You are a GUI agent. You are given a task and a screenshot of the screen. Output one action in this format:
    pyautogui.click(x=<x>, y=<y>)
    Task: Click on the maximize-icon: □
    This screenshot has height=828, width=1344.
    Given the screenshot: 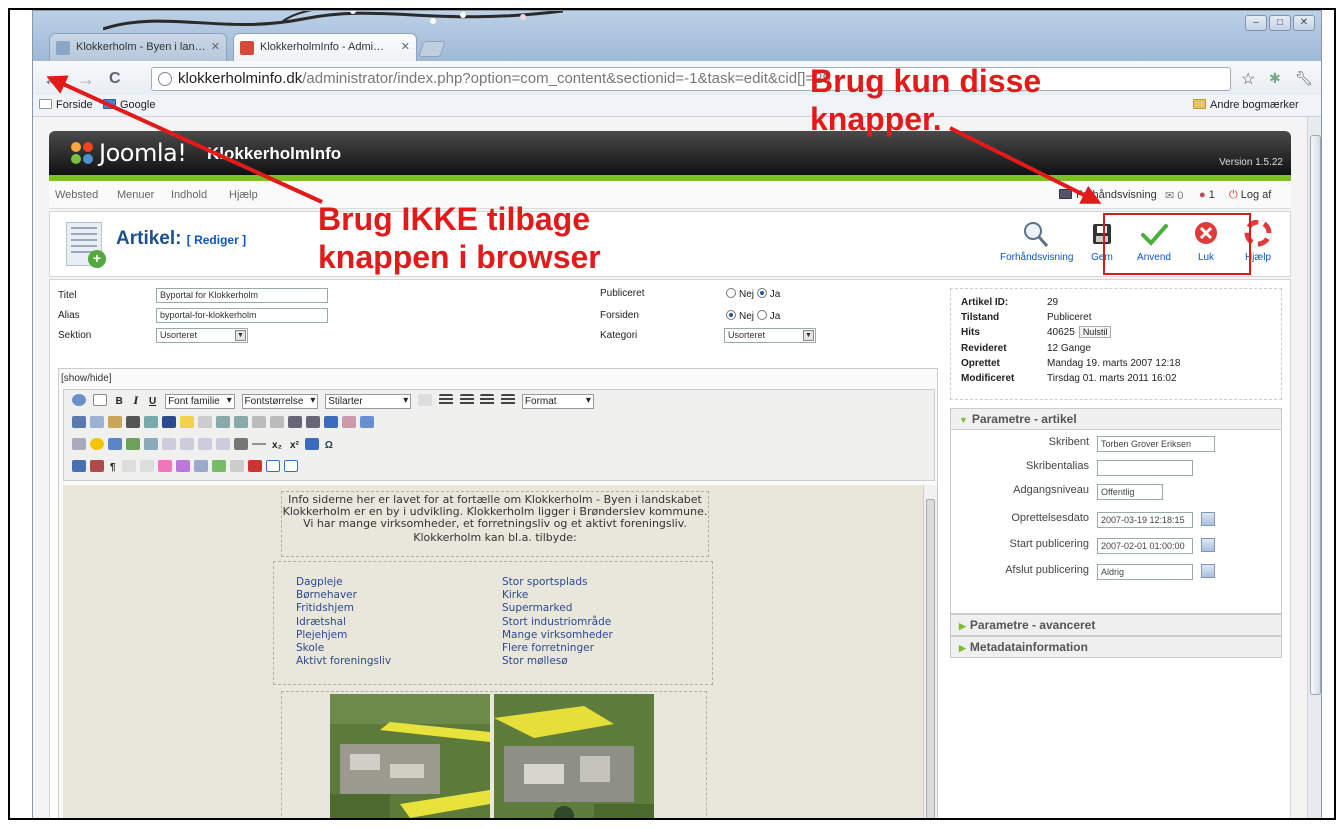 What is the action you would take?
    pyautogui.click(x=1280, y=23)
    